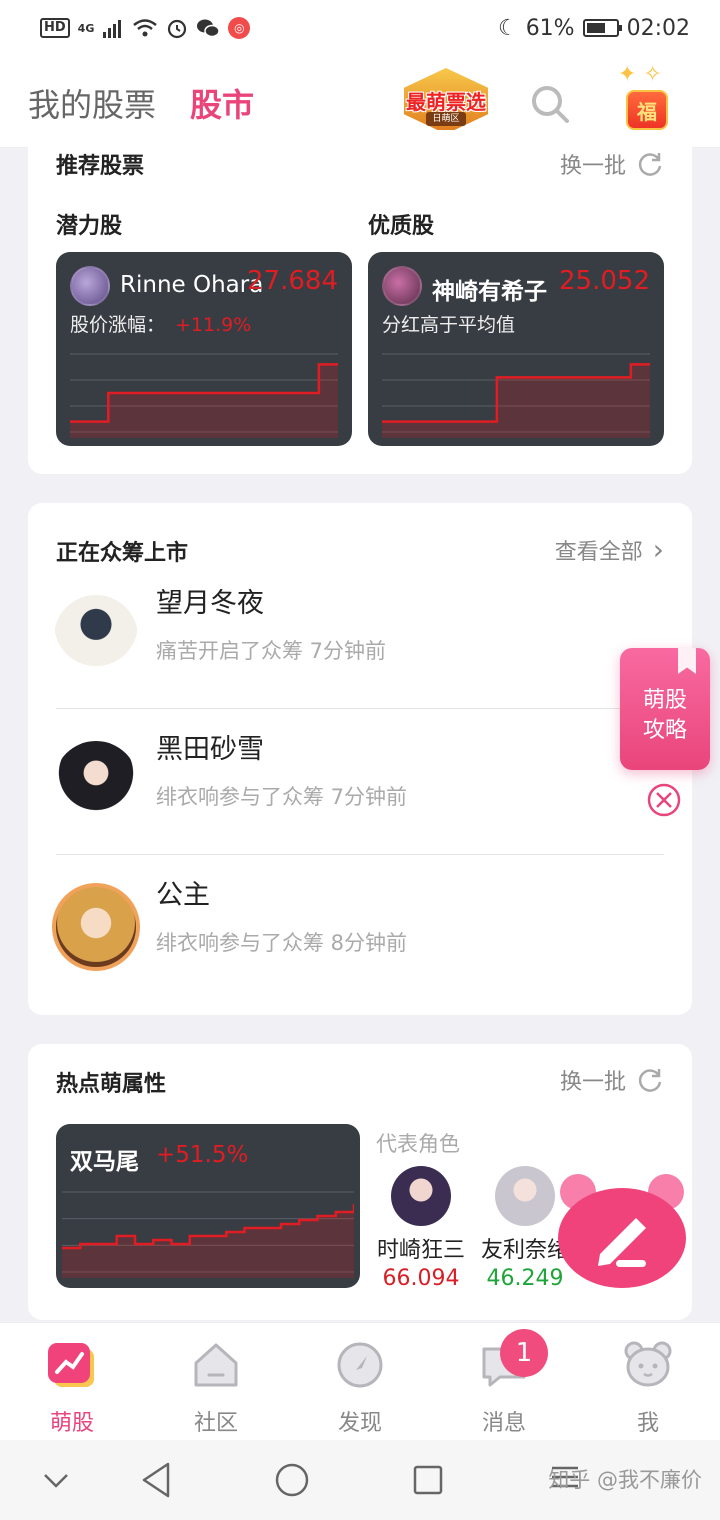  I want to click on activity-text: 绯衣响参与了众筹 7分钟前, so click(282, 797).